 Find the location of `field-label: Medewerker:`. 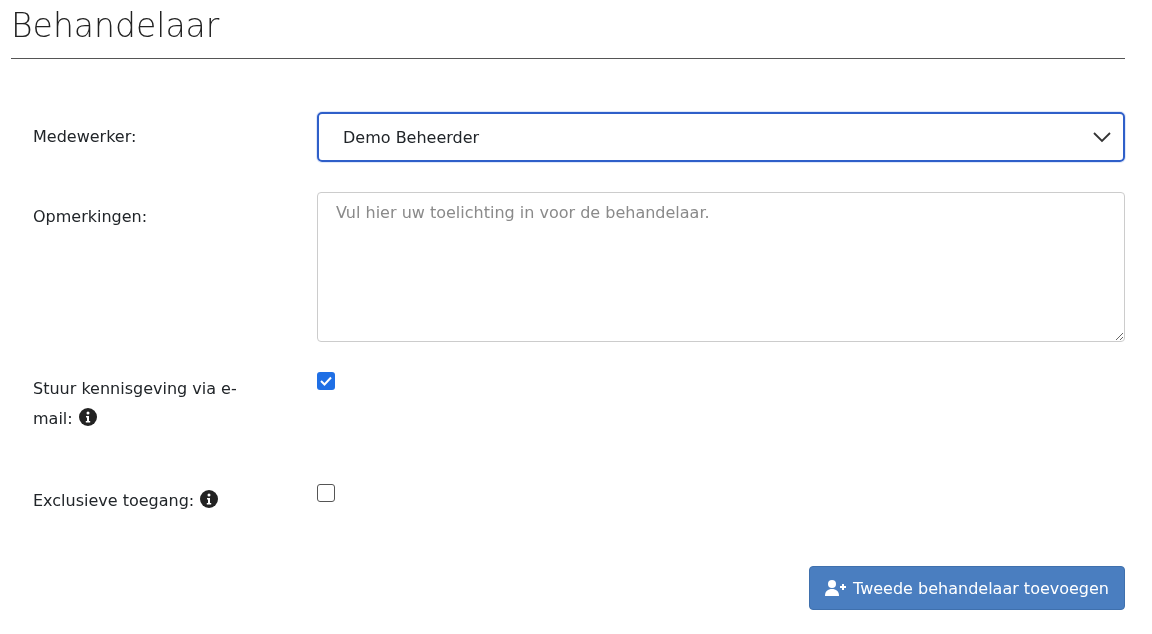

field-label: Medewerker: is located at coordinates (85, 136).